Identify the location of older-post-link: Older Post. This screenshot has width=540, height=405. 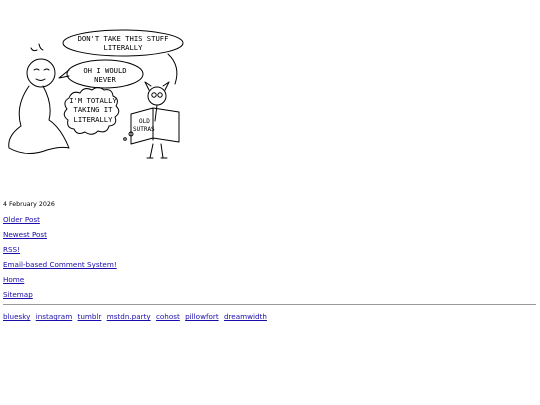
(21, 219).